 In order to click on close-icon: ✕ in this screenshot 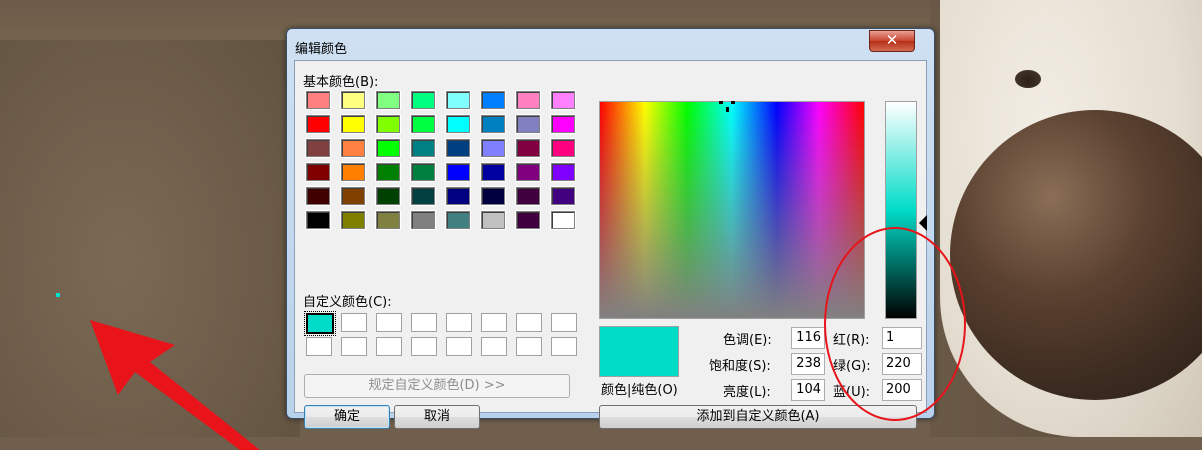, I will do `click(892, 40)`.